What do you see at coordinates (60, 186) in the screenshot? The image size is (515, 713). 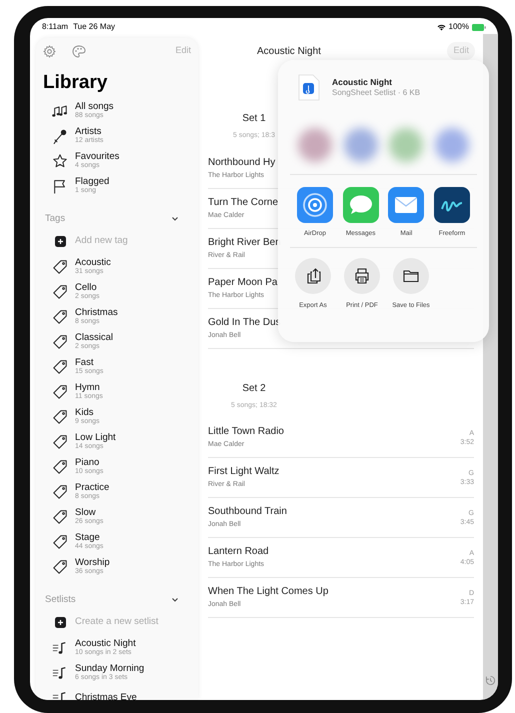 I see `flag-icon` at bounding box center [60, 186].